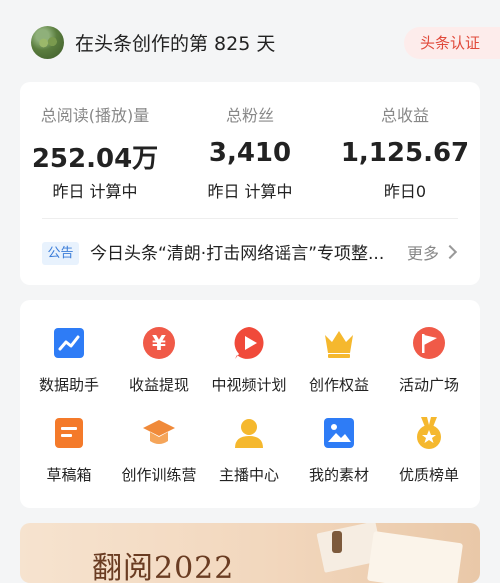  Describe the element at coordinates (69, 343) in the screenshot. I see `chart-icon` at that location.